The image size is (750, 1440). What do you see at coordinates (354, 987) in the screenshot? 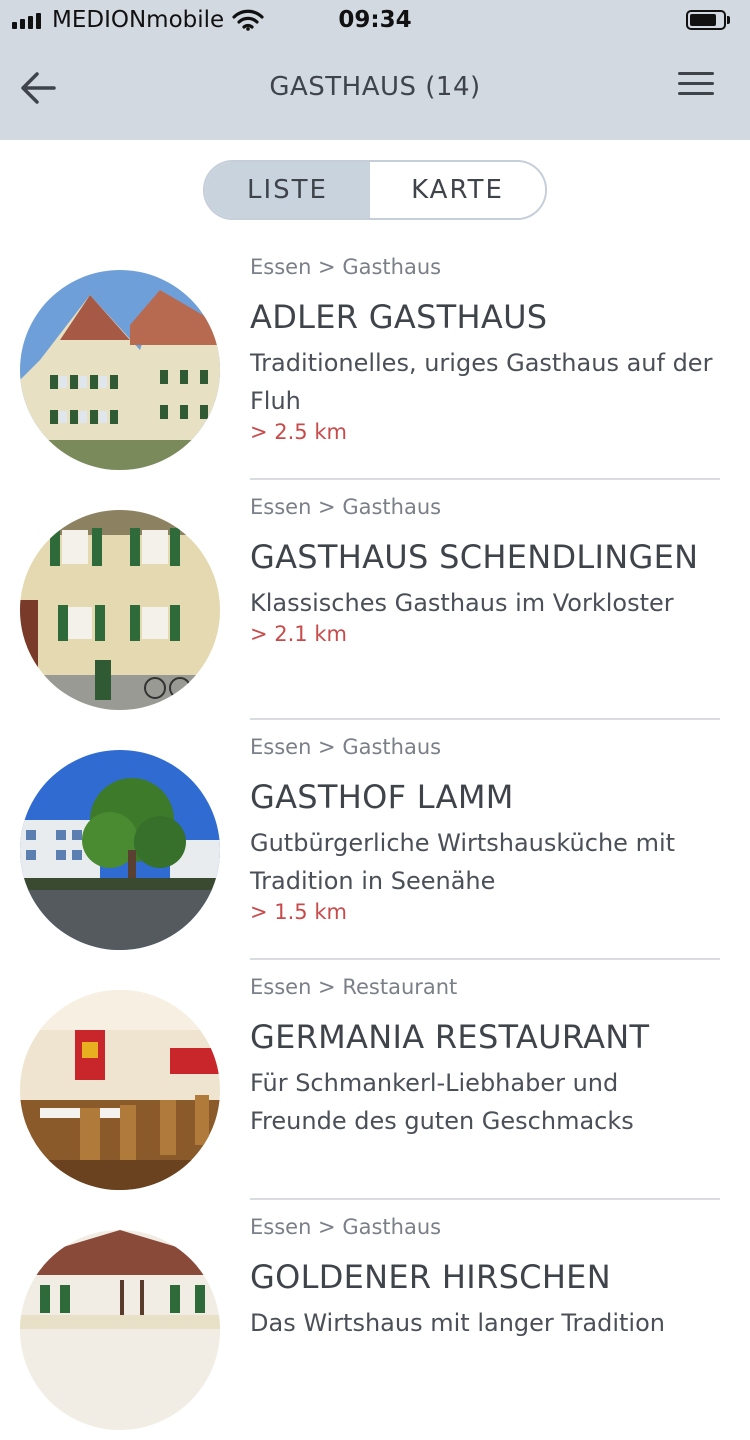
I see `item-category: Essen > Restaurant` at bounding box center [354, 987].